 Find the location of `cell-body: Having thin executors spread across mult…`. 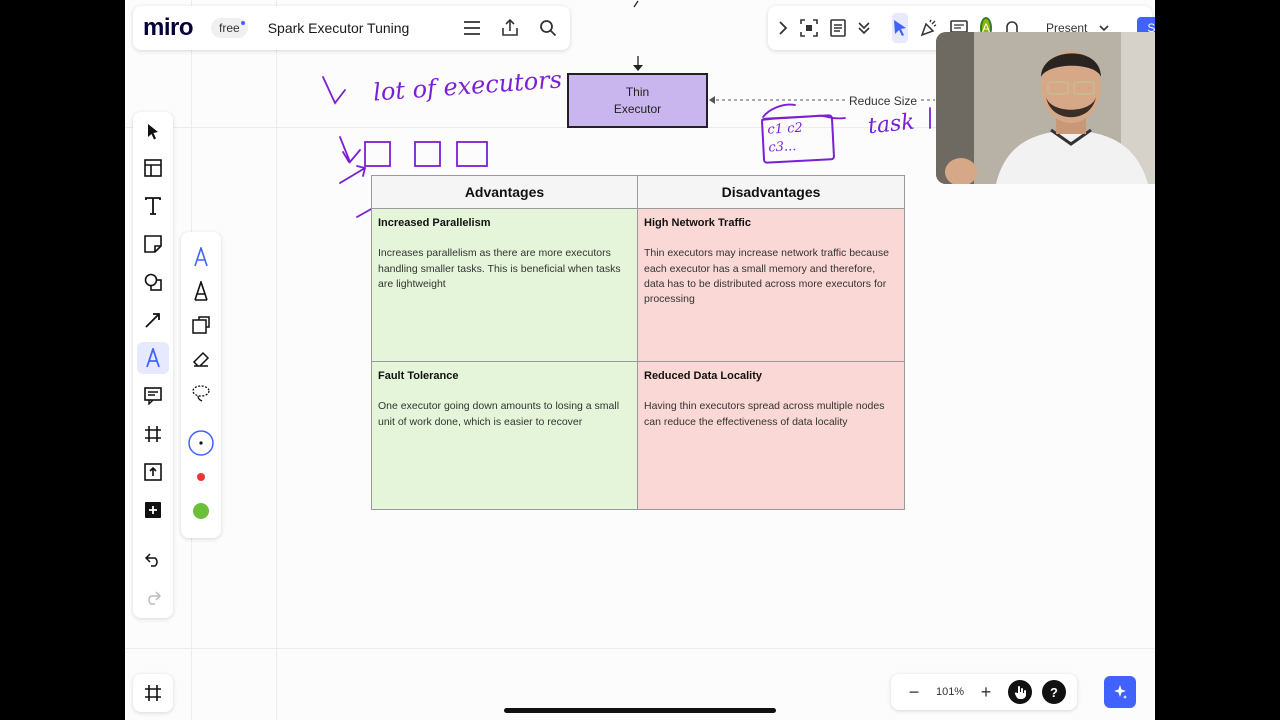

cell-body: Having thin executors spread across mult… is located at coordinates (764, 414).